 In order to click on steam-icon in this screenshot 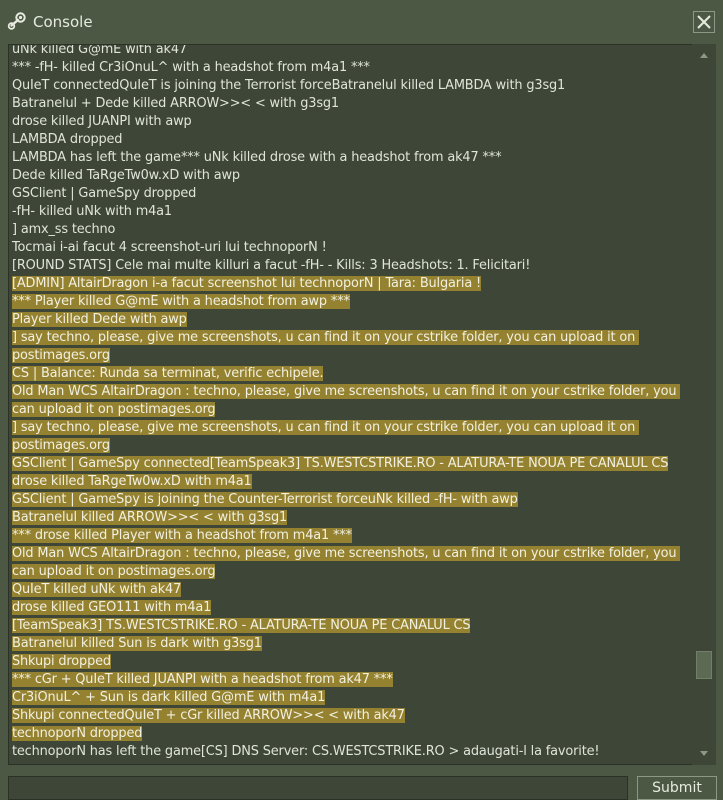, I will do `click(17, 21)`.